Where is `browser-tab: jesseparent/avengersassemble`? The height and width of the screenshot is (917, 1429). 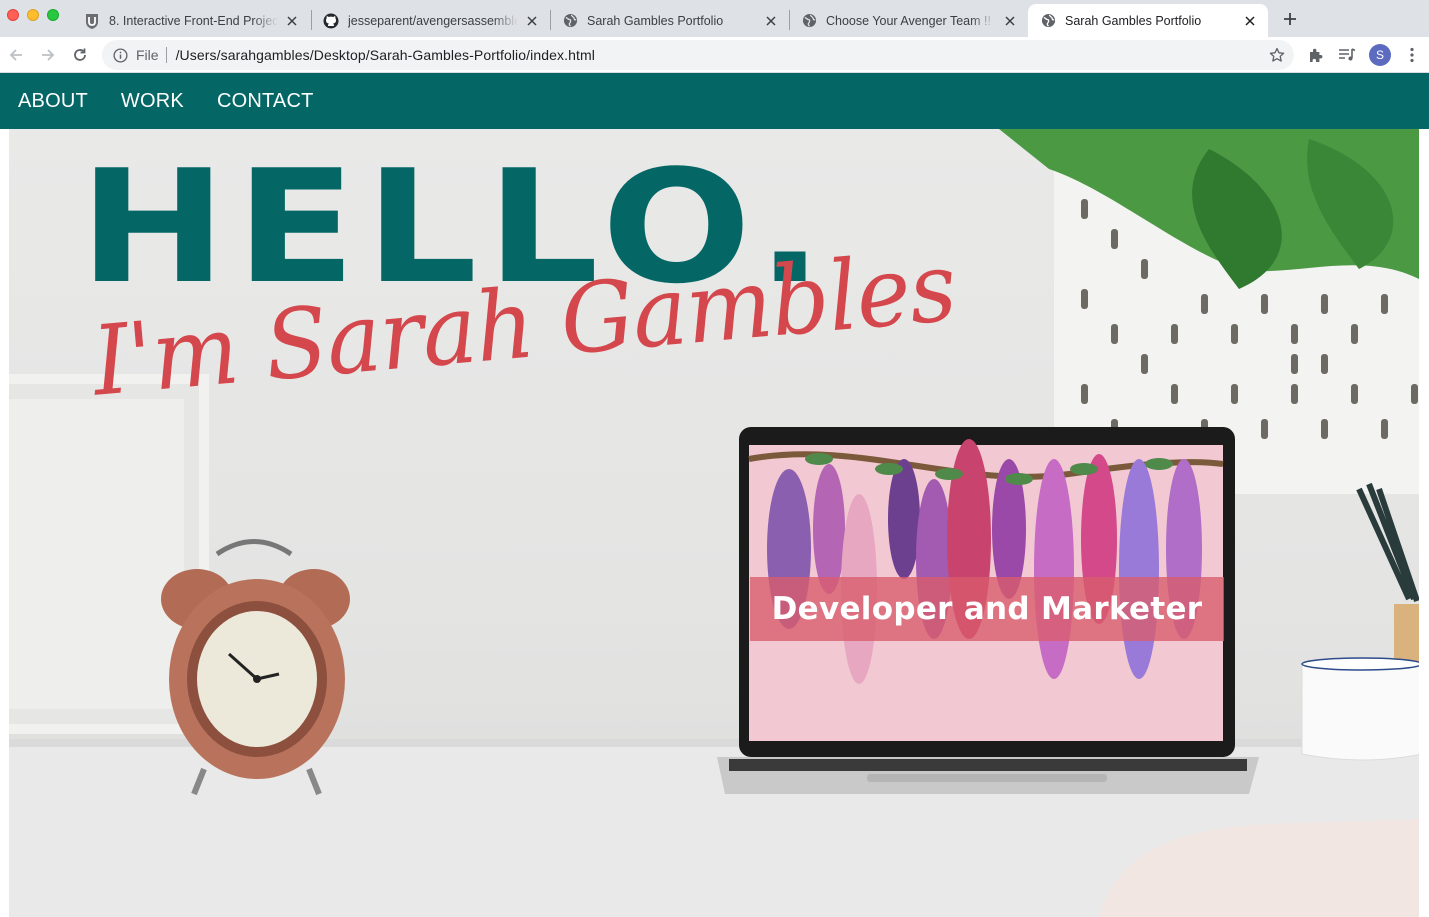 browser-tab: jesseparent/avengersassemble is located at coordinates (430, 20).